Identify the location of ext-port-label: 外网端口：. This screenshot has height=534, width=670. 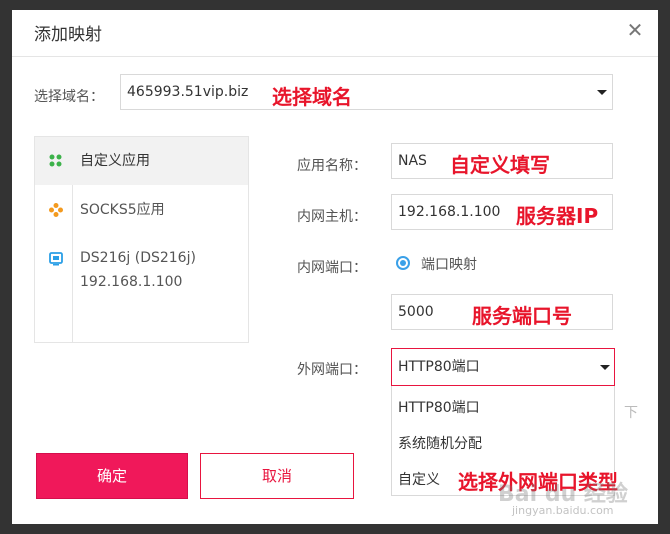
(332, 370).